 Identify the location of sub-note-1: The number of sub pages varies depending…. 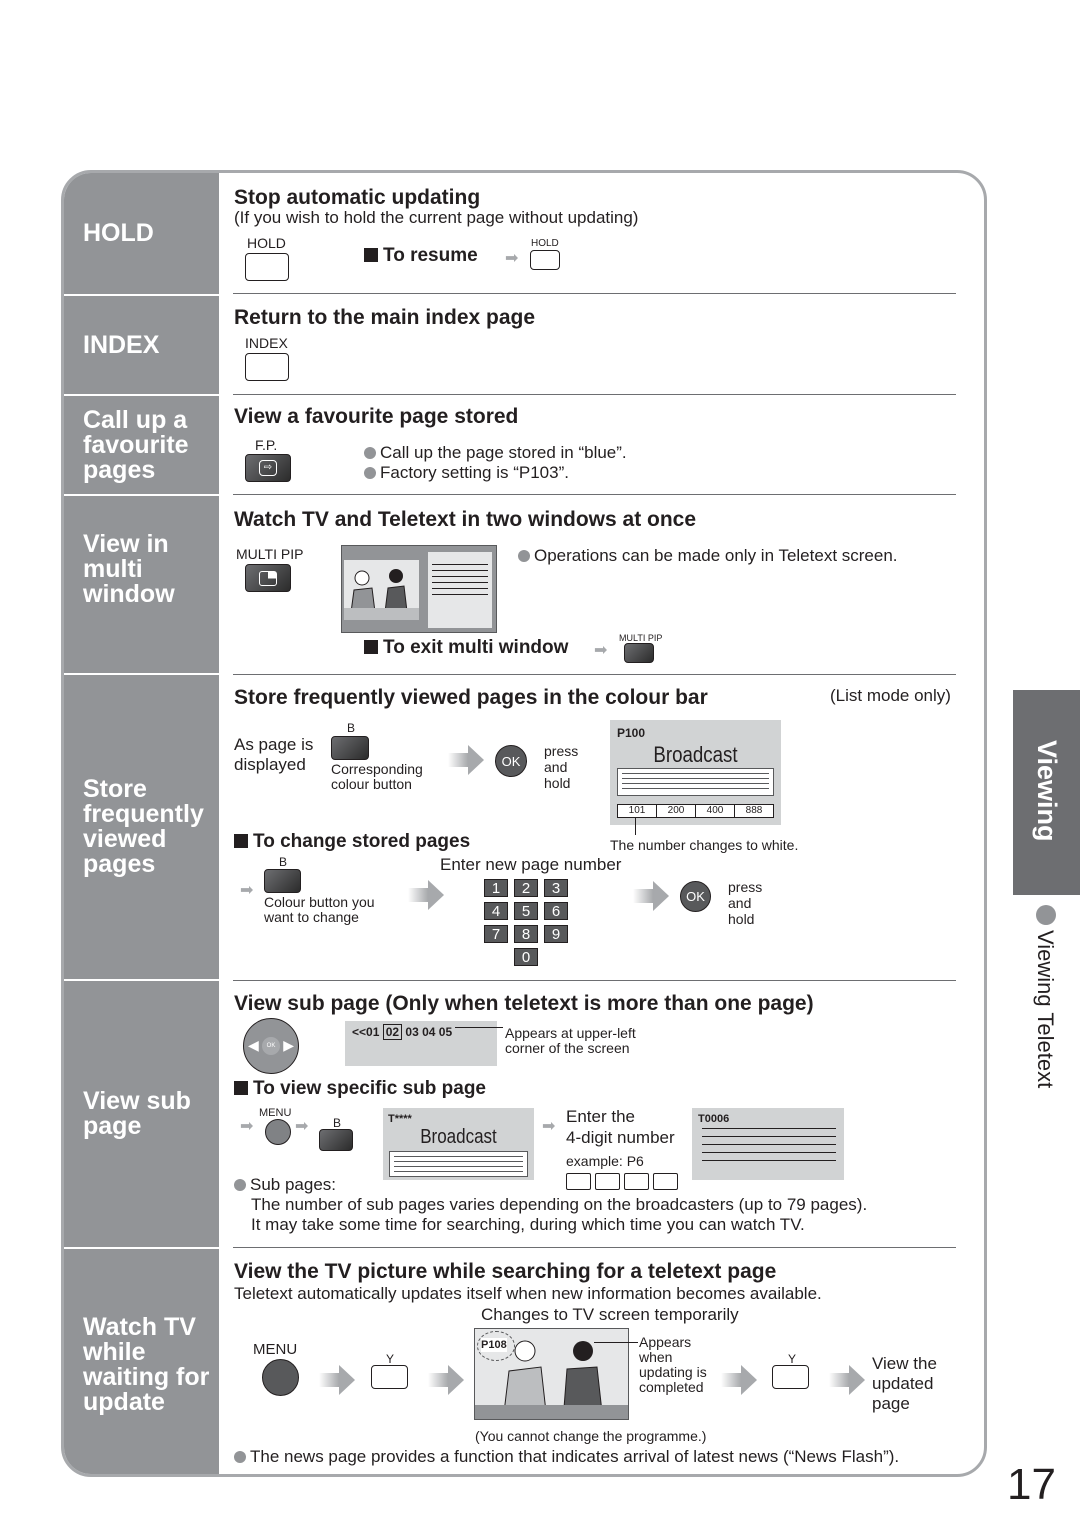
(559, 1204).